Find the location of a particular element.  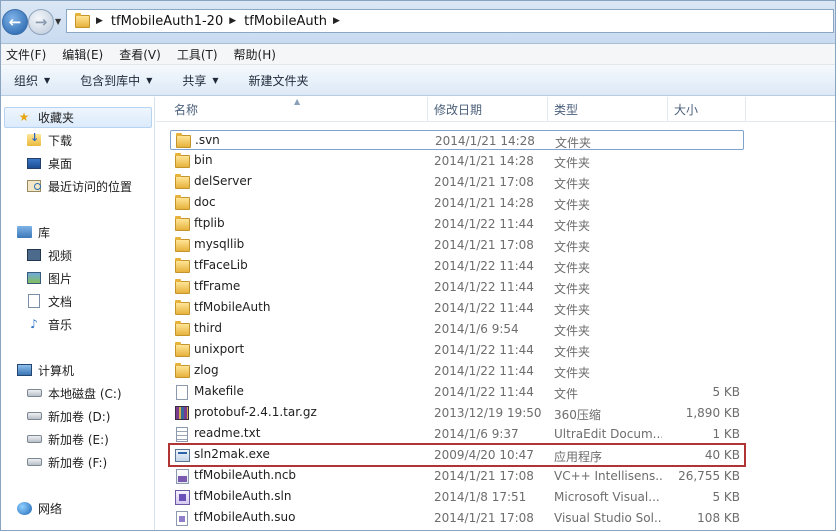

text-file-icon is located at coordinates (182, 434).